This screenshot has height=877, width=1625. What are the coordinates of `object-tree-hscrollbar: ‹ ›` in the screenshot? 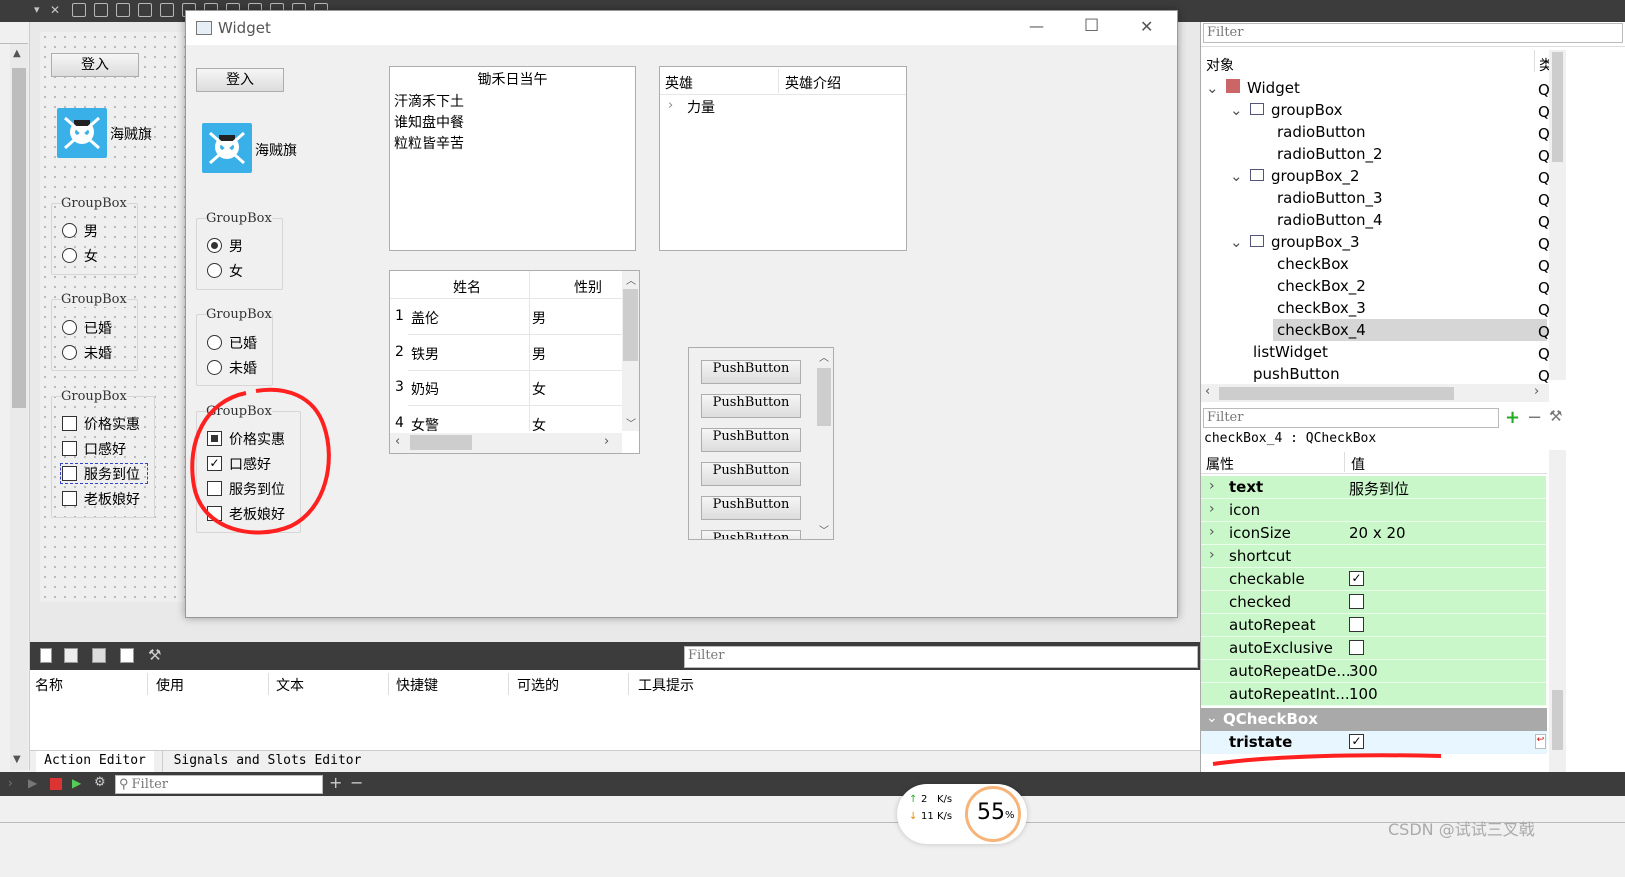 It's located at (1375, 393).